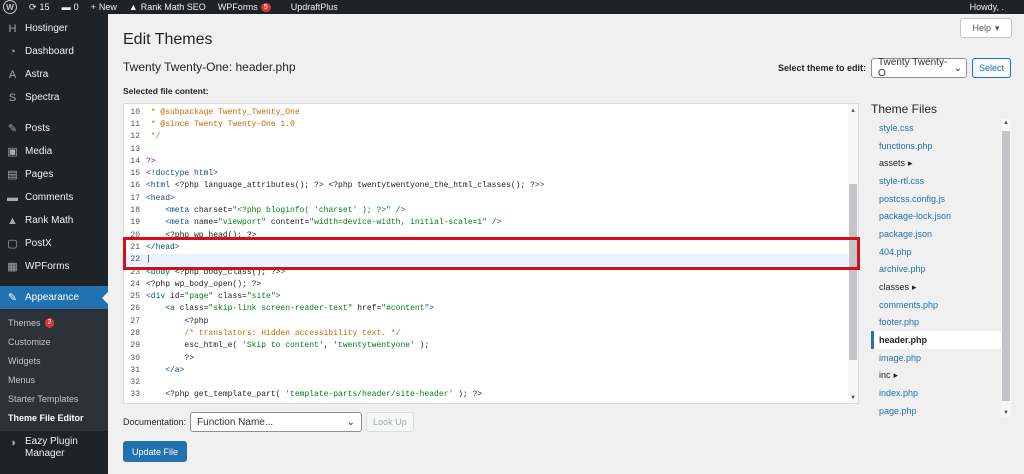 This screenshot has height=474, width=1024. Describe the element at coordinates (991, 68) in the screenshot. I see `select-button: Select` at that location.